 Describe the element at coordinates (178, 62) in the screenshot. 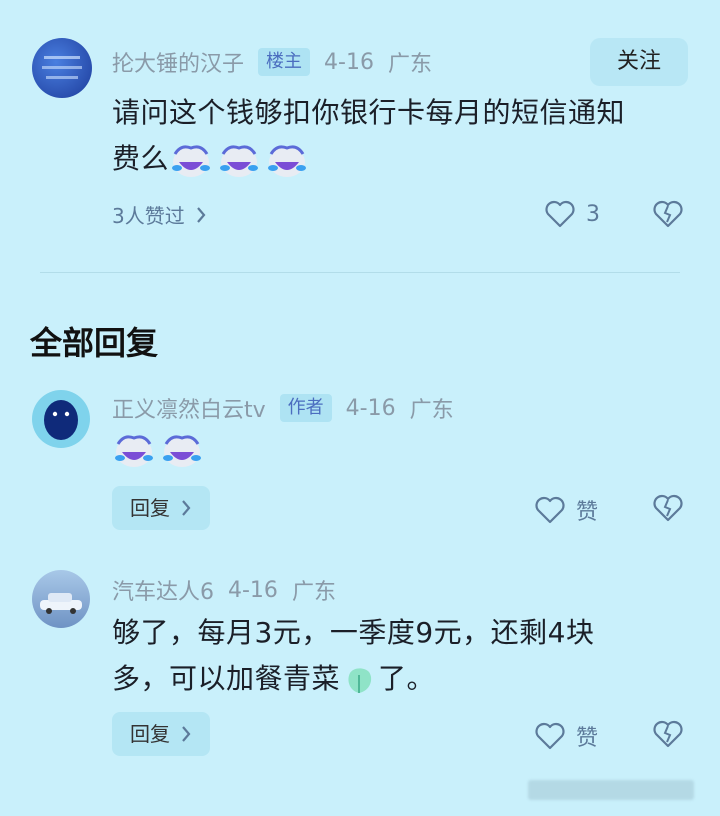

I see `username: 抡大锤的汉子` at that location.